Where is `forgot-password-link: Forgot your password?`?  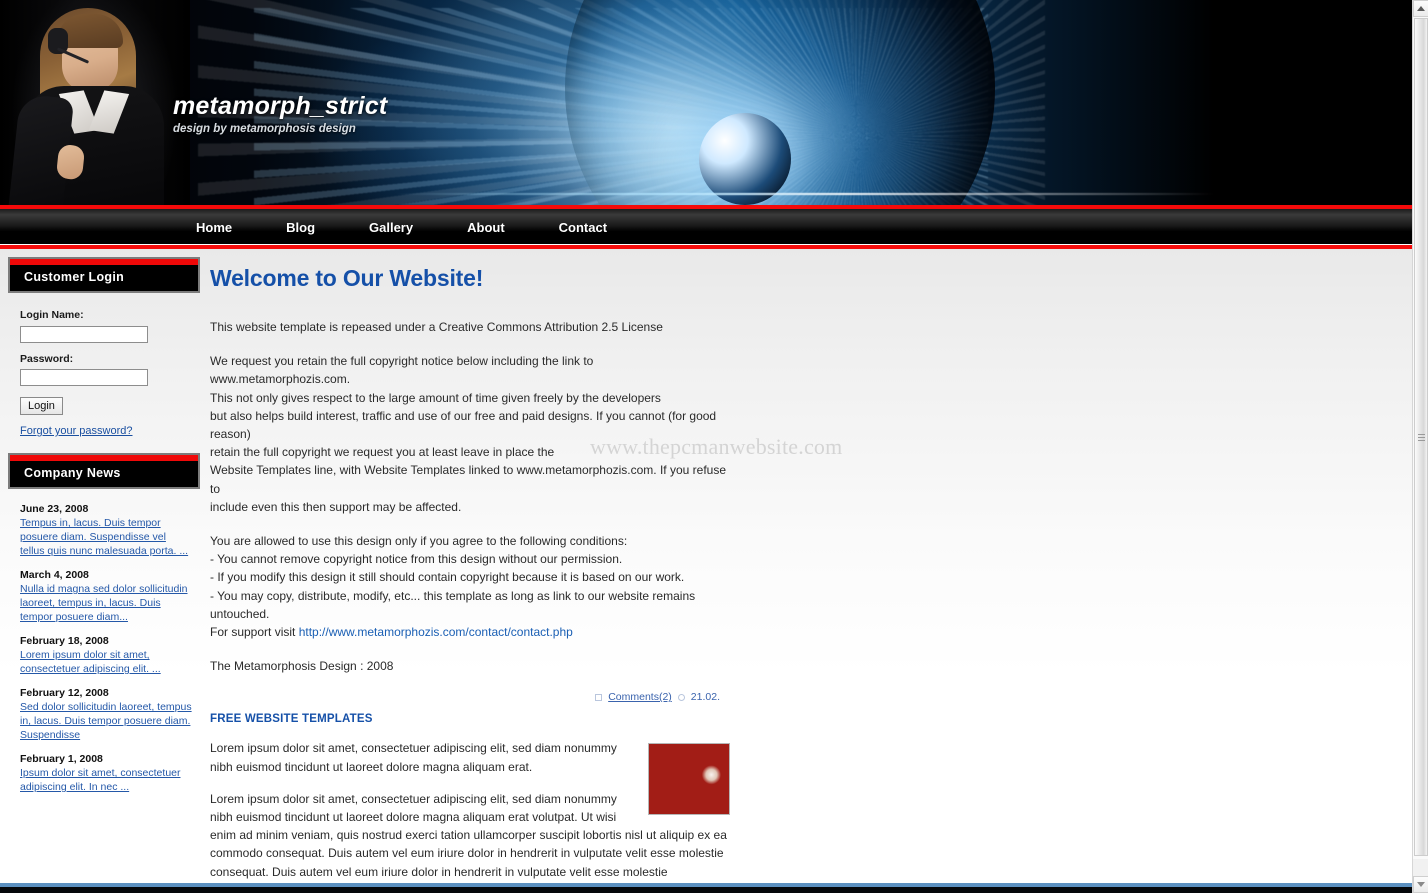
forgot-password-link: Forgot your password? is located at coordinates (110, 431).